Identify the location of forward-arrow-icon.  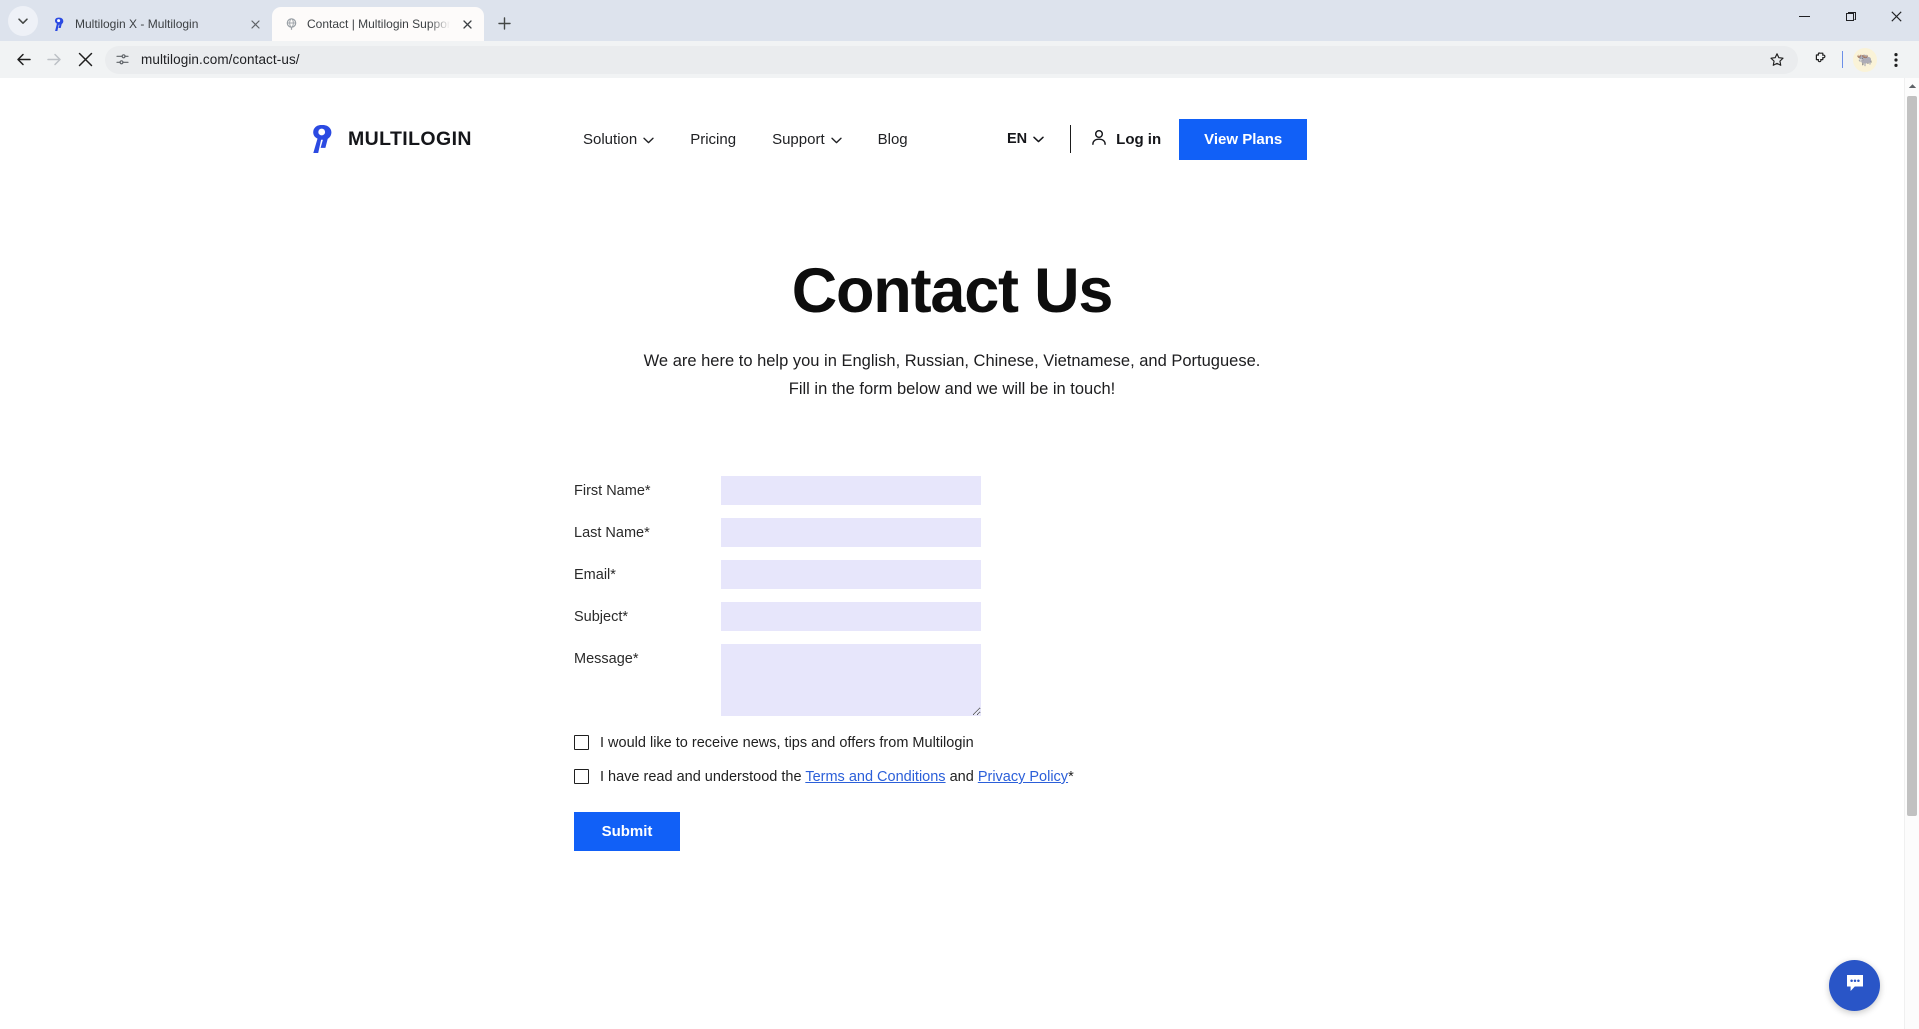
(54, 60).